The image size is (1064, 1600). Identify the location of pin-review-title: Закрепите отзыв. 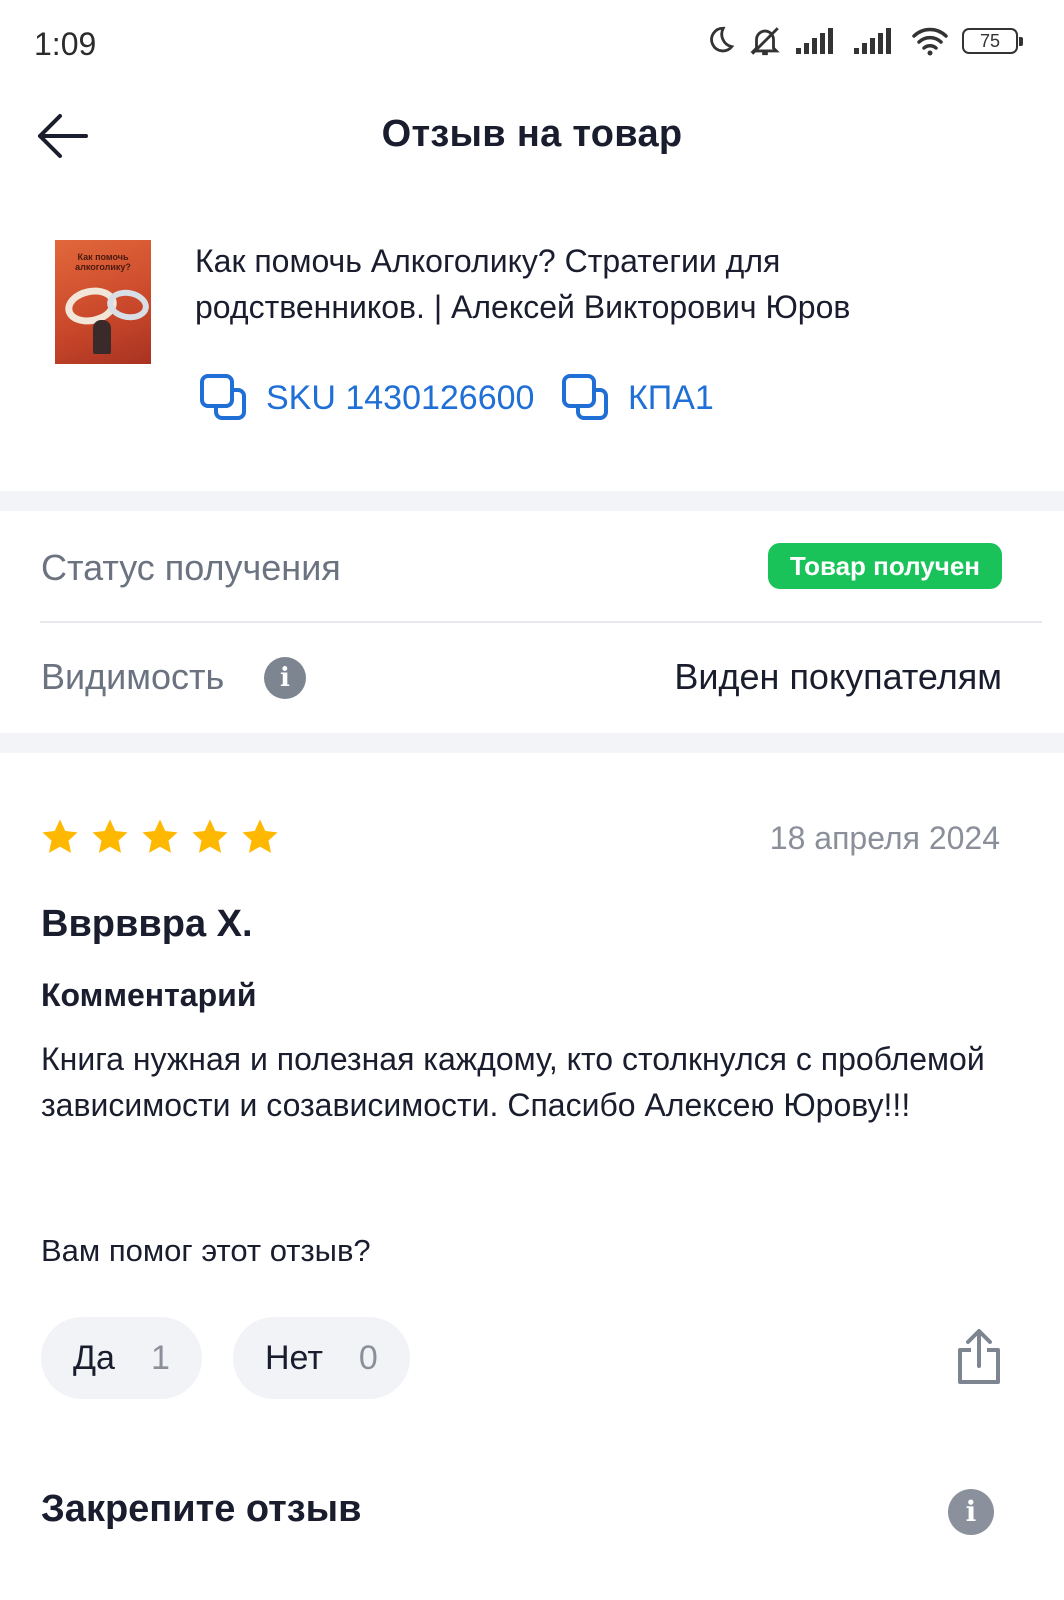
(201, 1509).